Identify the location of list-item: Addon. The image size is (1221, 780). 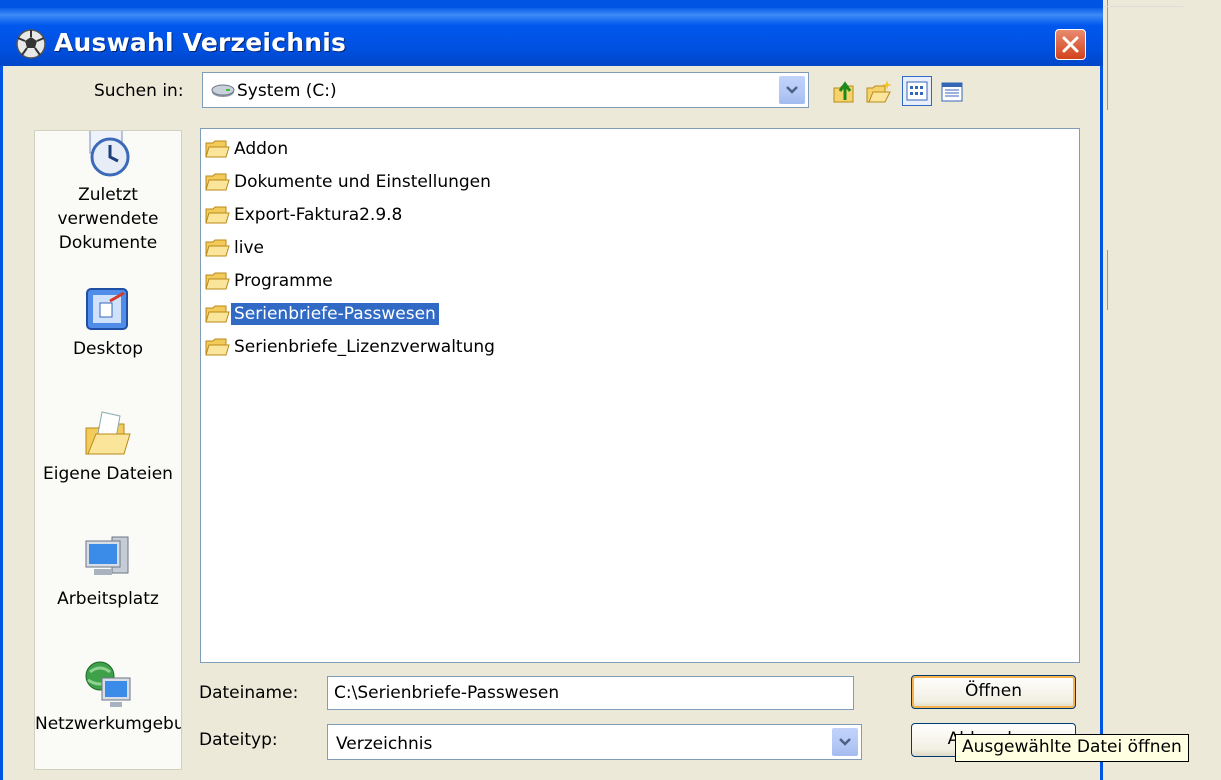
(248, 149).